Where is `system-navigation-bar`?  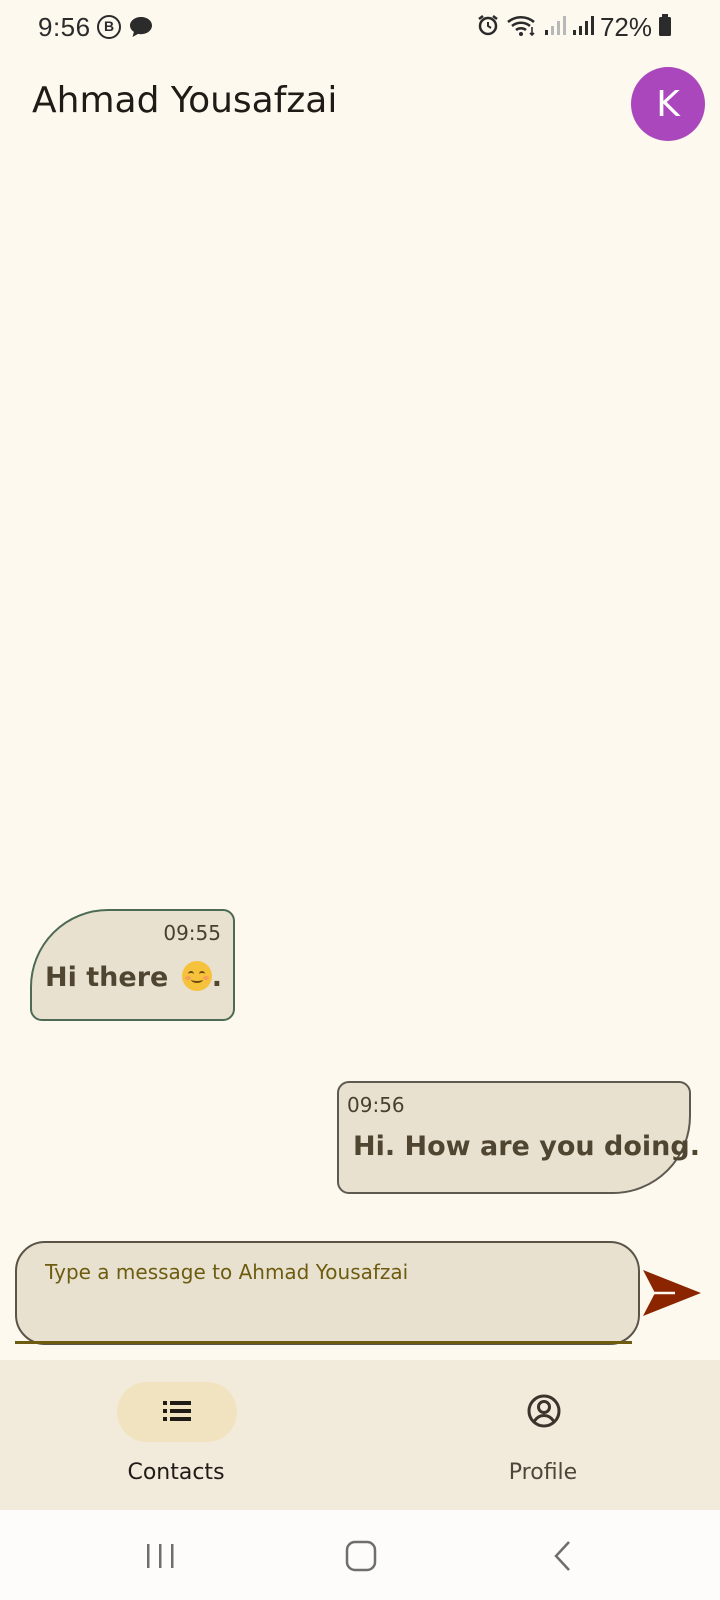 system-navigation-bar is located at coordinates (360, 1555).